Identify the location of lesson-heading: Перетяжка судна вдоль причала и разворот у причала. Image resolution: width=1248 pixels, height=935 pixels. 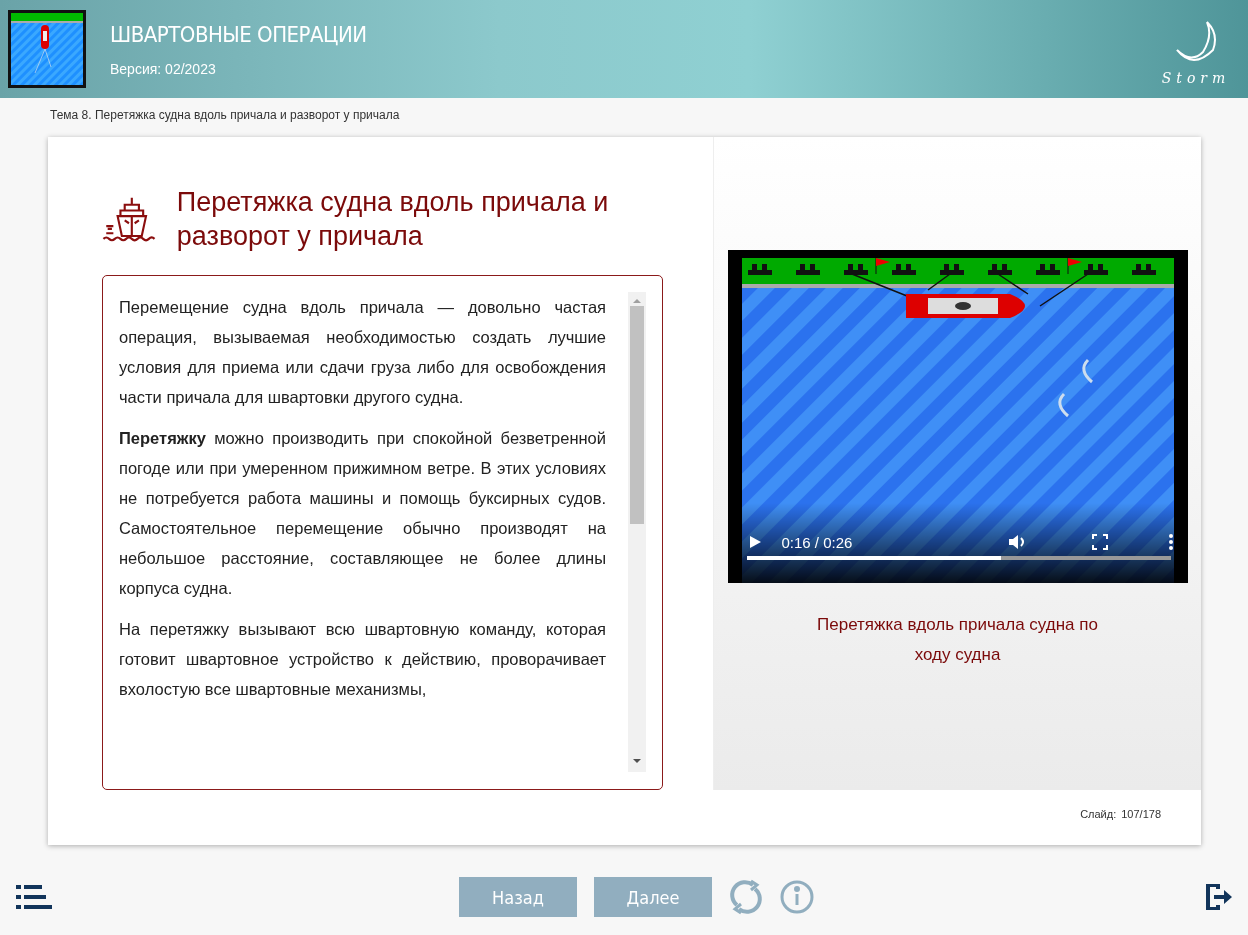
(393, 219).